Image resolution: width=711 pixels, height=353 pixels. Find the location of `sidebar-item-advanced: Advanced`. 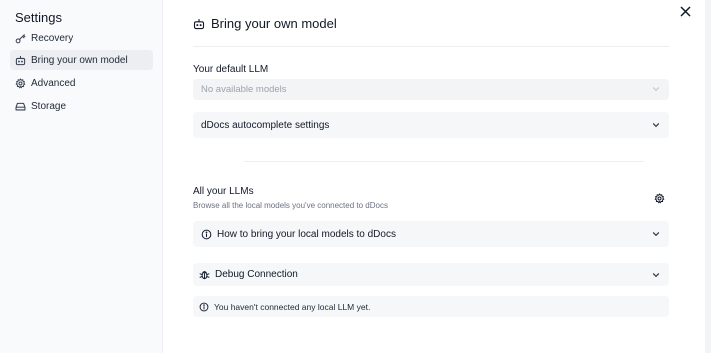

sidebar-item-advanced: Advanced is located at coordinates (81, 83).